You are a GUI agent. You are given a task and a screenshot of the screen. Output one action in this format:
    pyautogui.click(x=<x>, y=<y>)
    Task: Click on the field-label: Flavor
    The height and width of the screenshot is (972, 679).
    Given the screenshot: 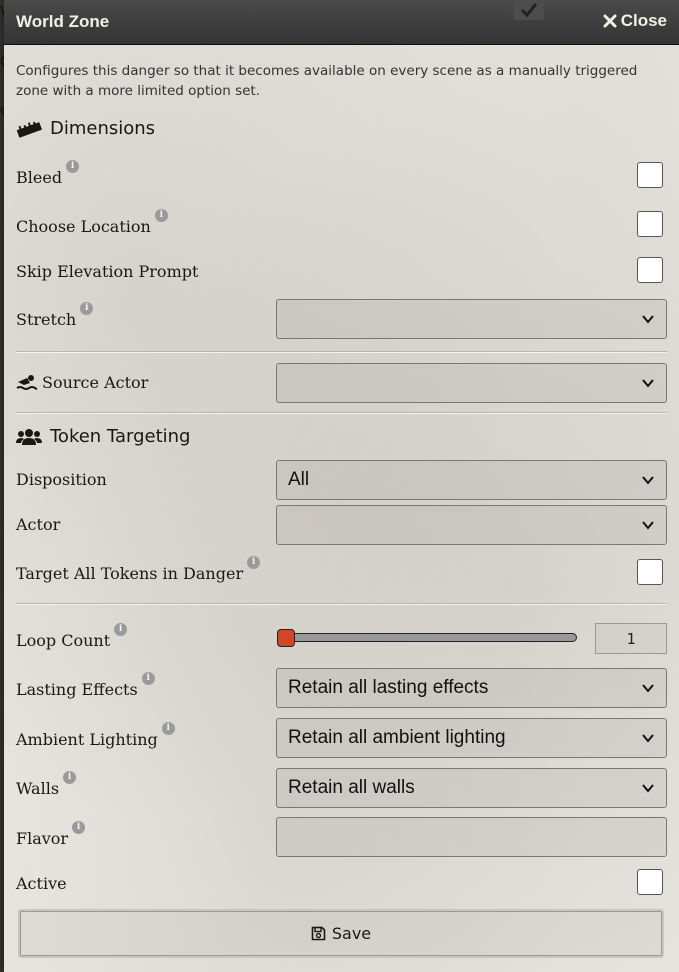 What is the action you would take?
    pyautogui.click(x=42, y=838)
    